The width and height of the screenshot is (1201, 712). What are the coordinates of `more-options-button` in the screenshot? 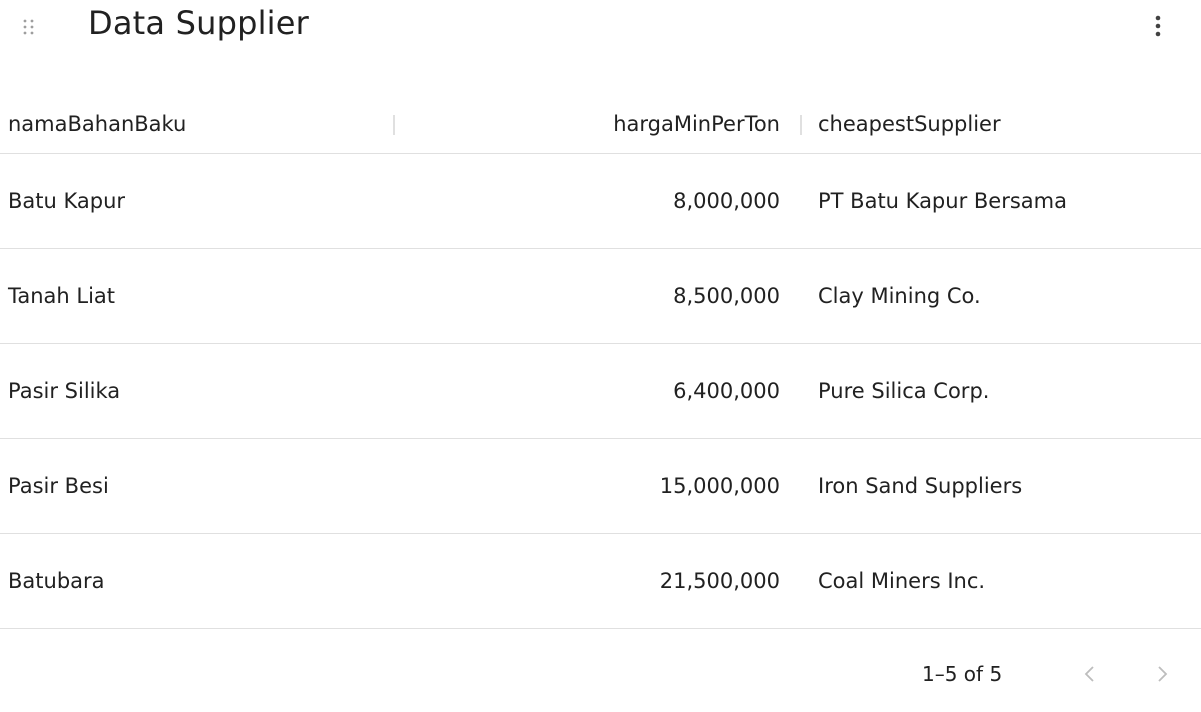 It's located at (1158, 26).